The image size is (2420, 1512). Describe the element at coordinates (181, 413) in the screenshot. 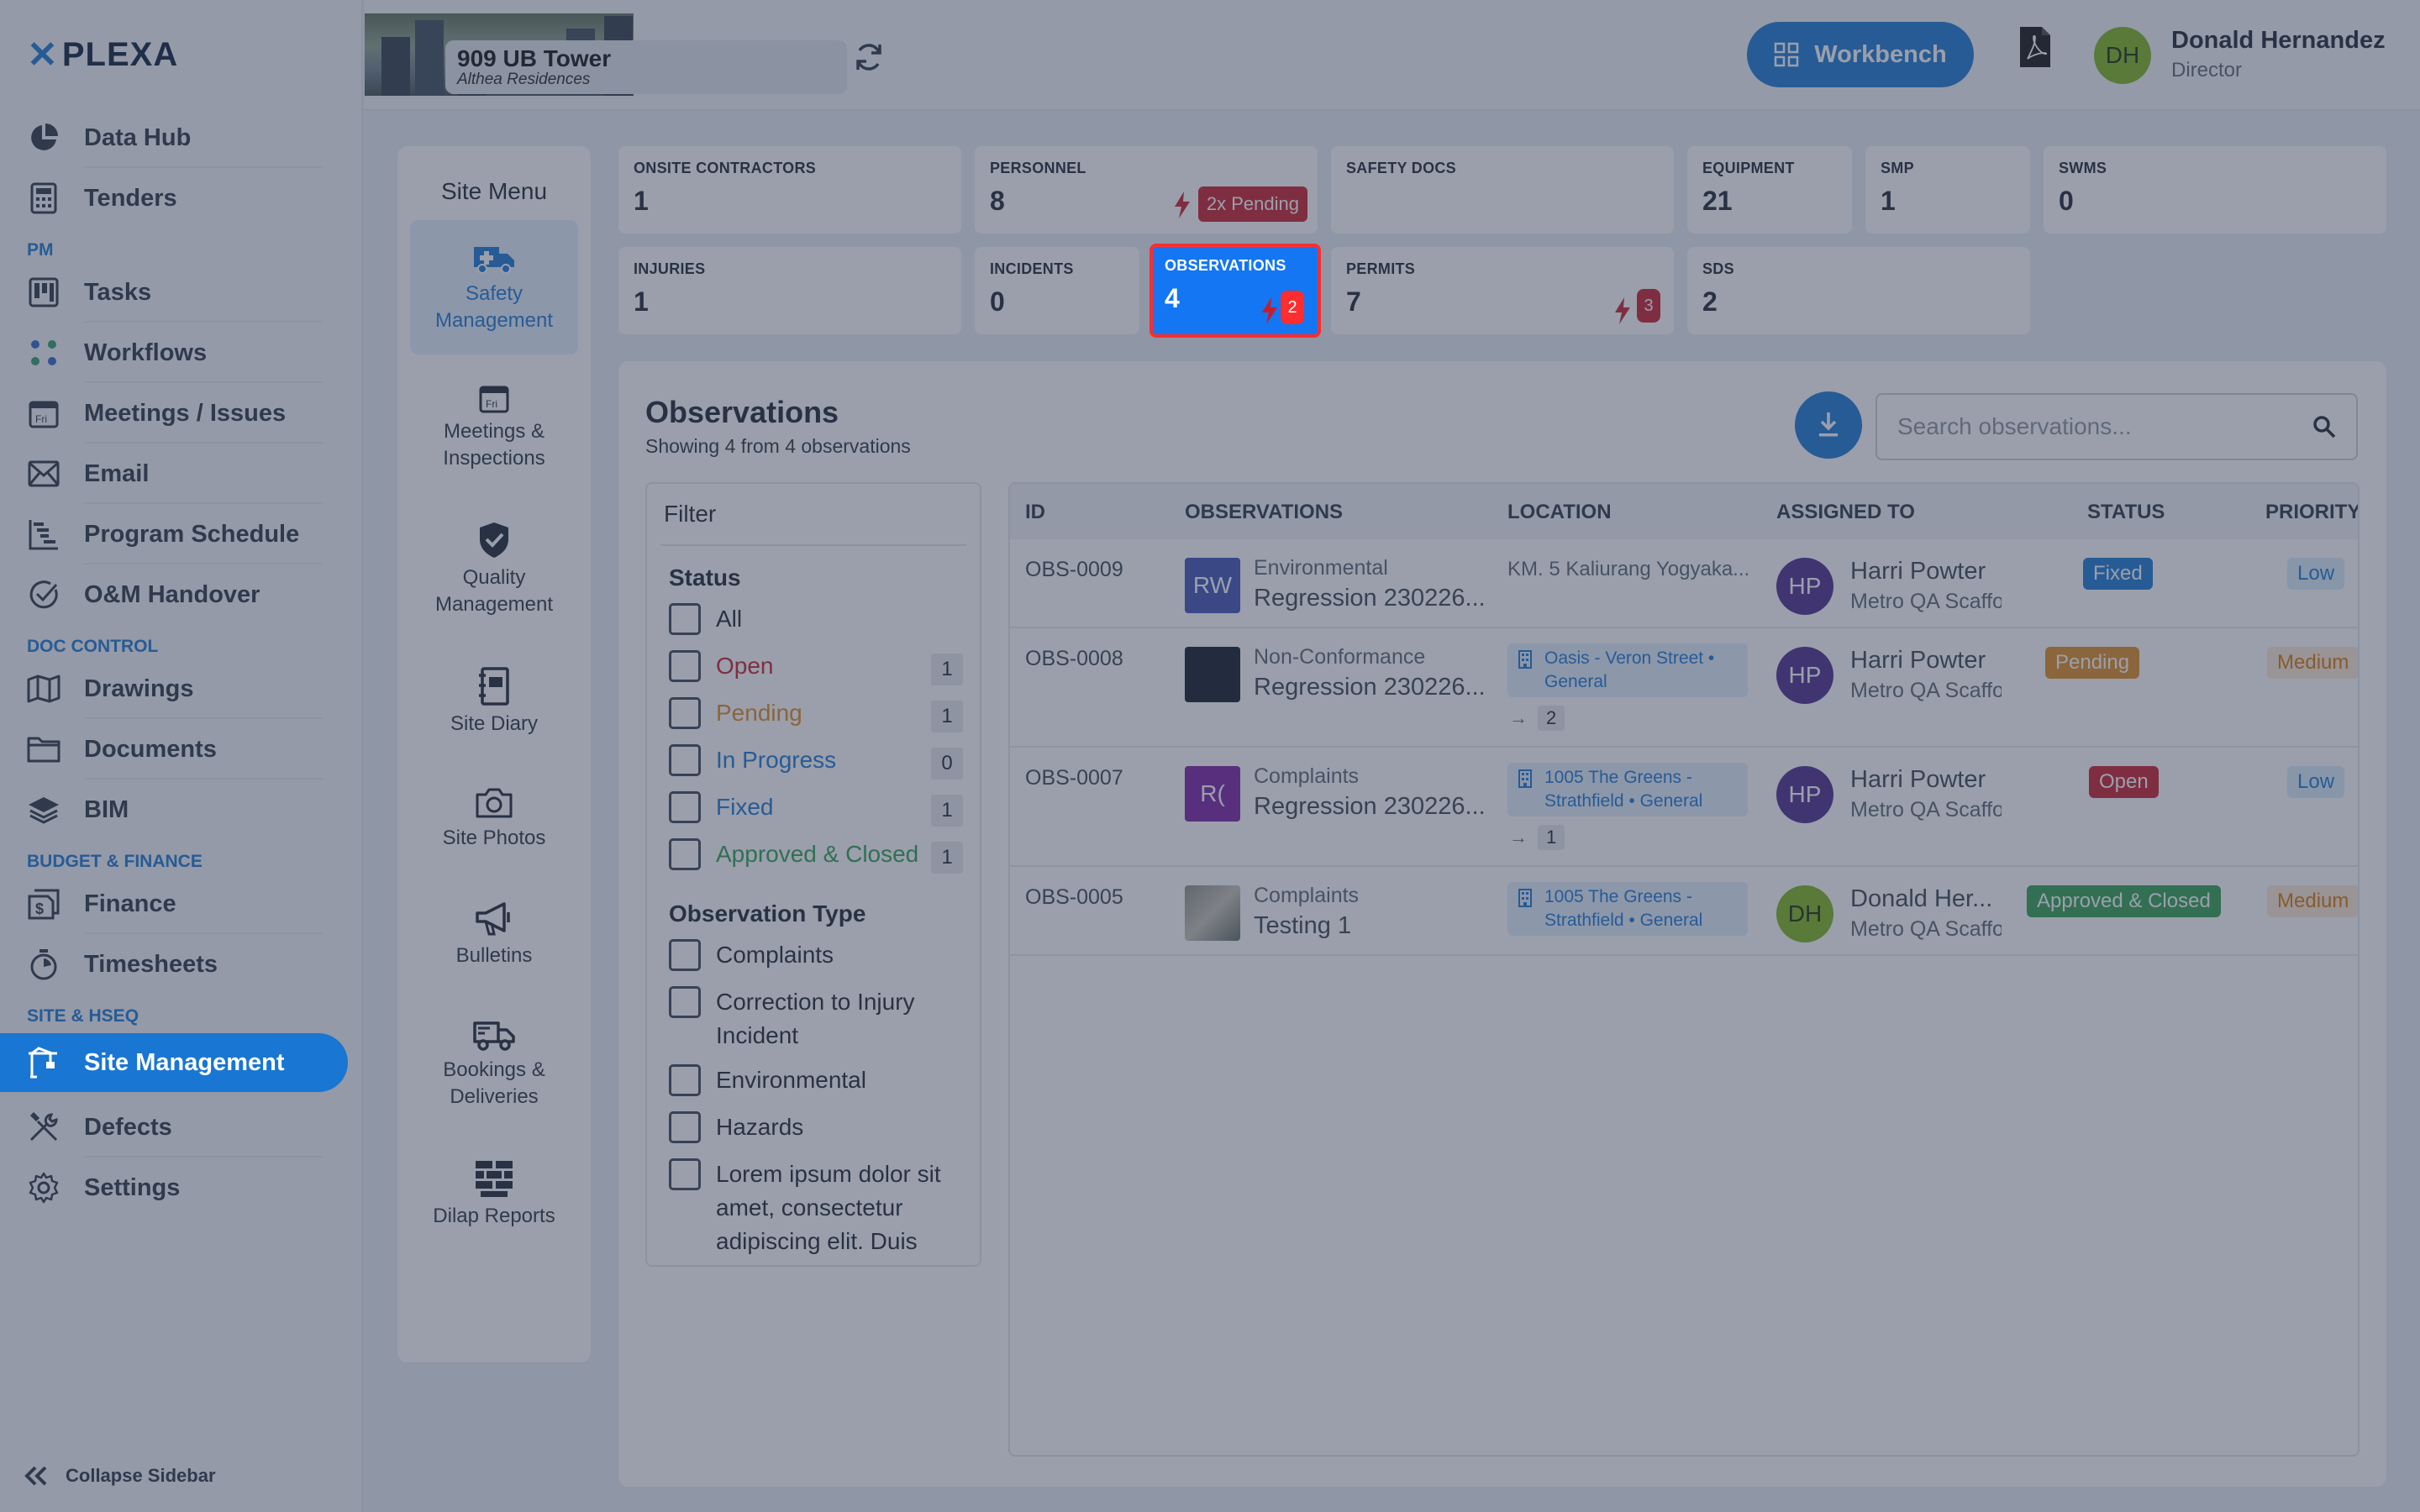

I see `sidebar-item-meetings-issues: Fri Meetings / Issues` at that location.